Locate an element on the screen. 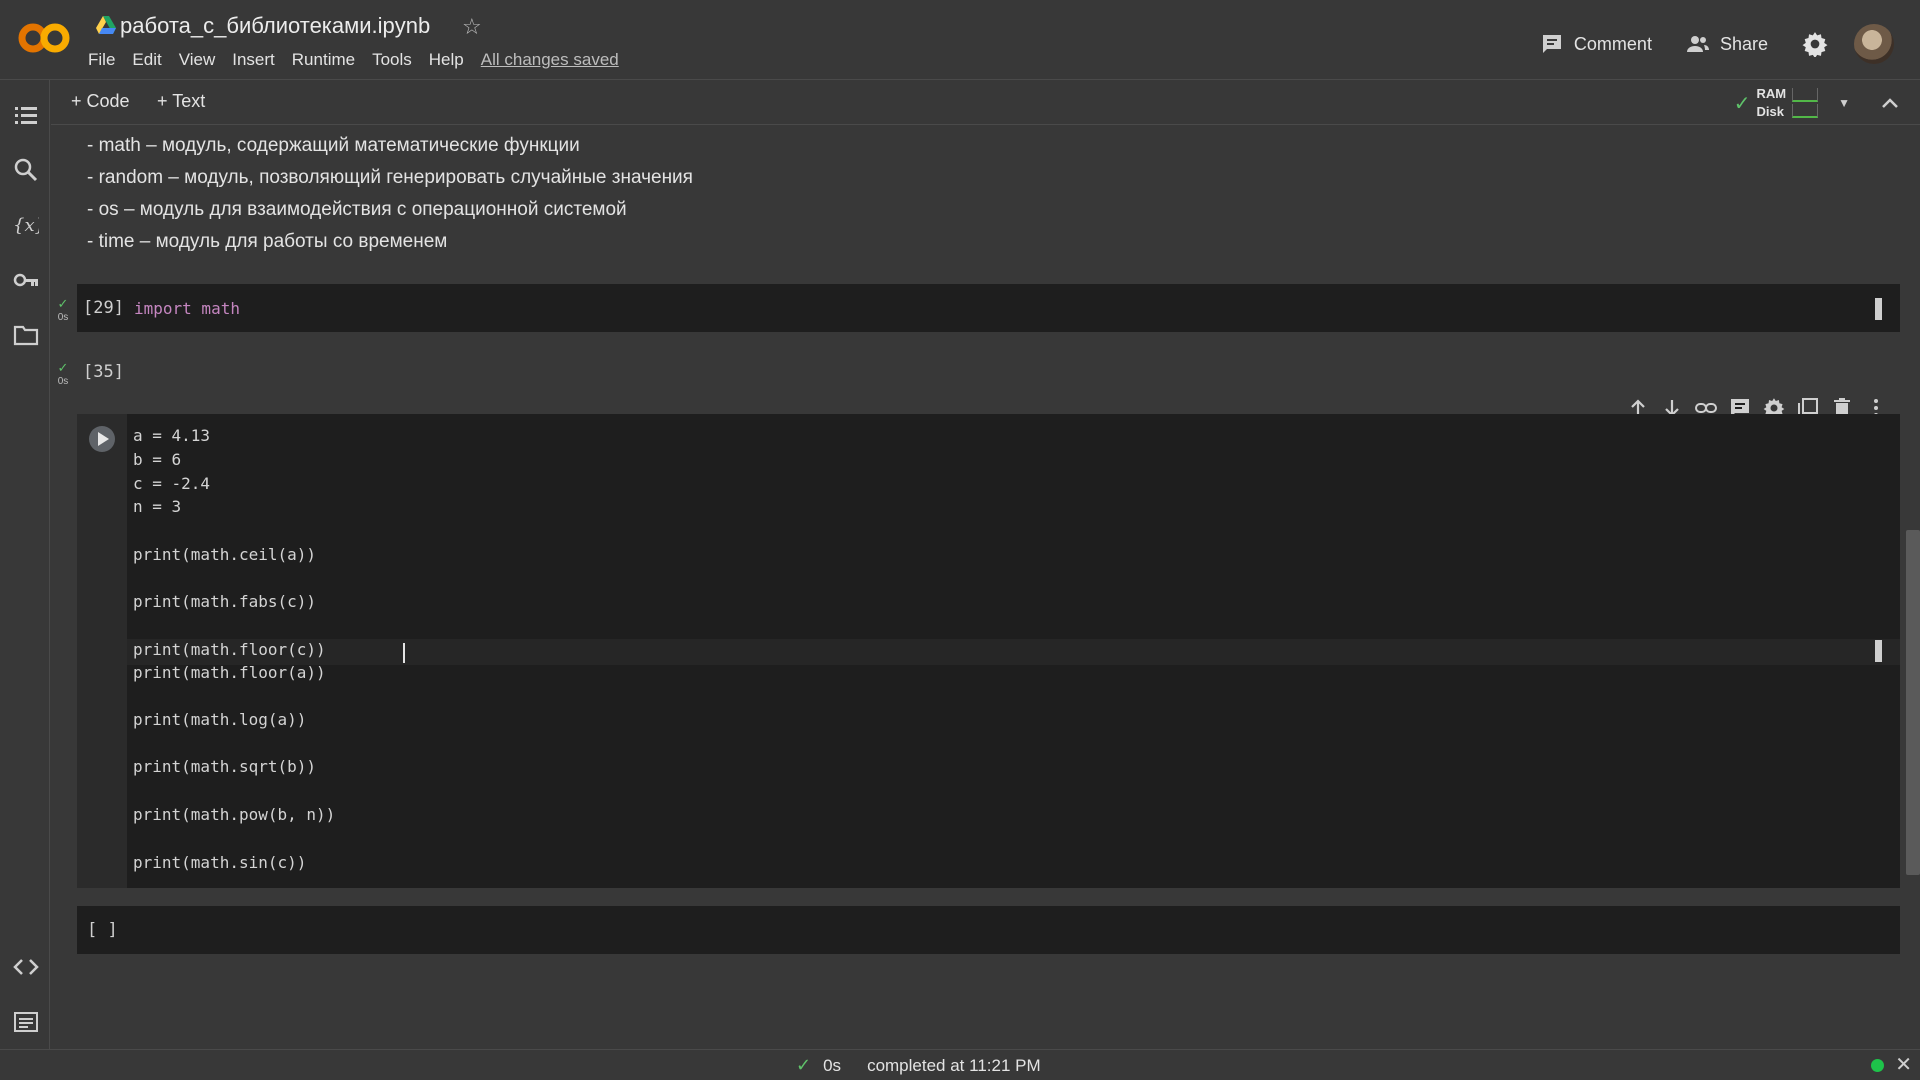 This screenshot has width=1920, height=1080. folder-icon is located at coordinates (26, 335).